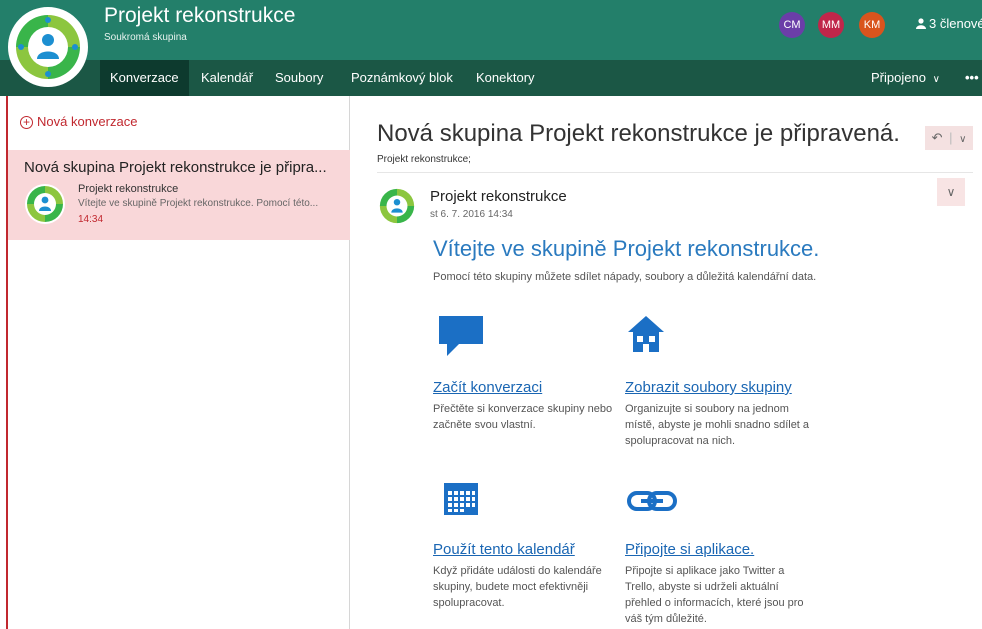  I want to click on connected-label: Připojeno, so click(898, 77).